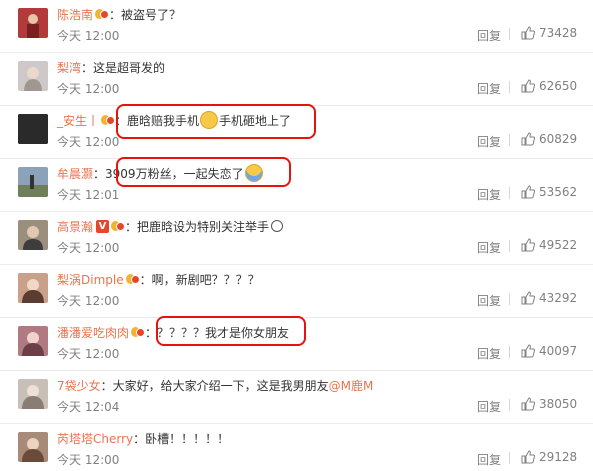 The width and height of the screenshot is (593, 471). I want to click on comment-row: 梨湾 ：这是超哥发的 今天 12:00 回复 62650, so click(296, 79).